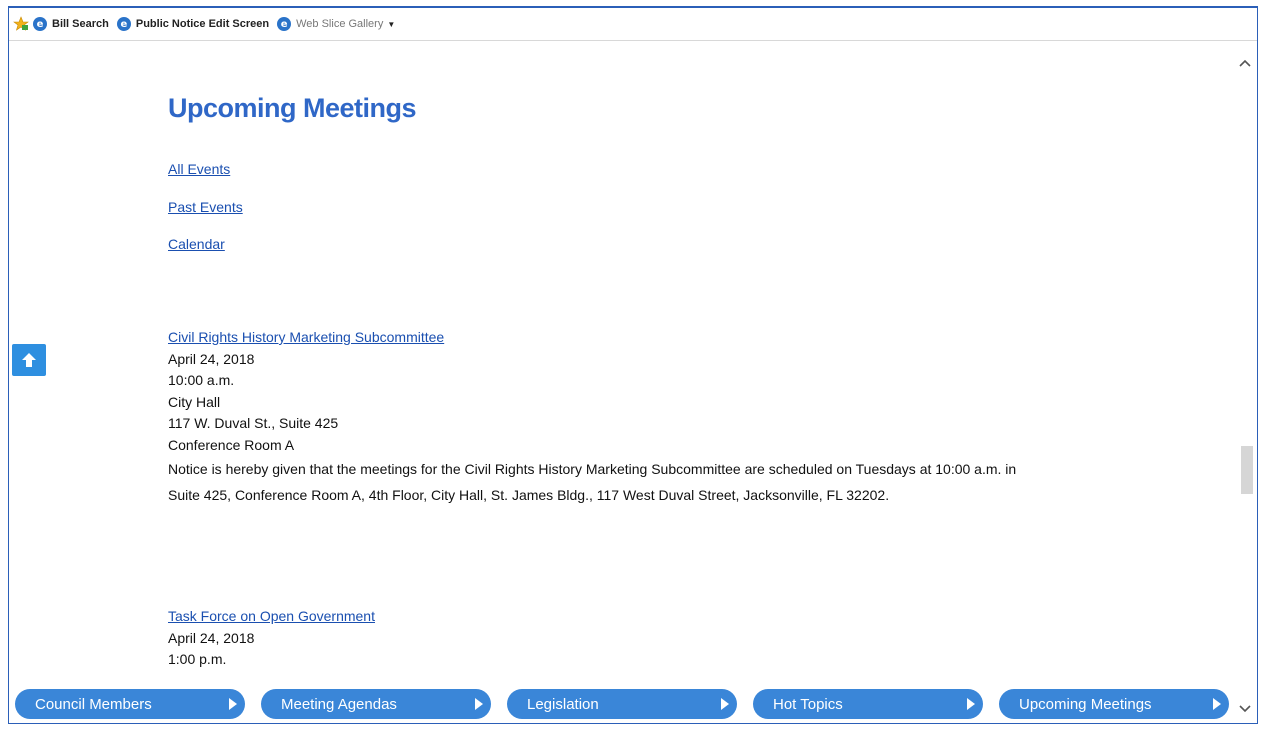  What do you see at coordinates (1247, 470) in the screenshot?
I see `scroll-thumb` at bounding box center [1247, 470].